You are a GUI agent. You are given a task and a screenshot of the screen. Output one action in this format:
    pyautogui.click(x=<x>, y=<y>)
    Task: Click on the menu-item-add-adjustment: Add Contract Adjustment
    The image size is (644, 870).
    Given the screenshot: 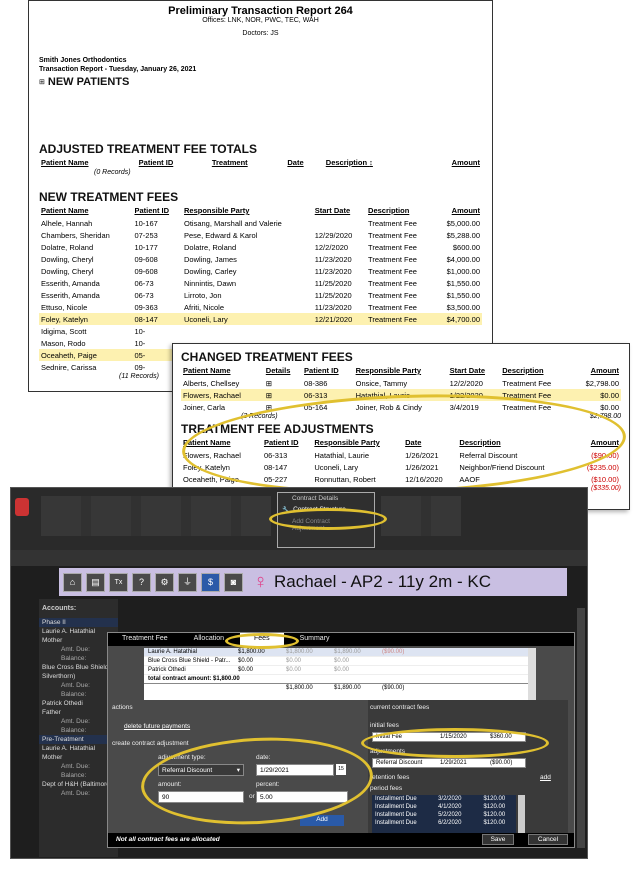 What is the action you would take?
    pyautogui.click(x=326, y=525)
    